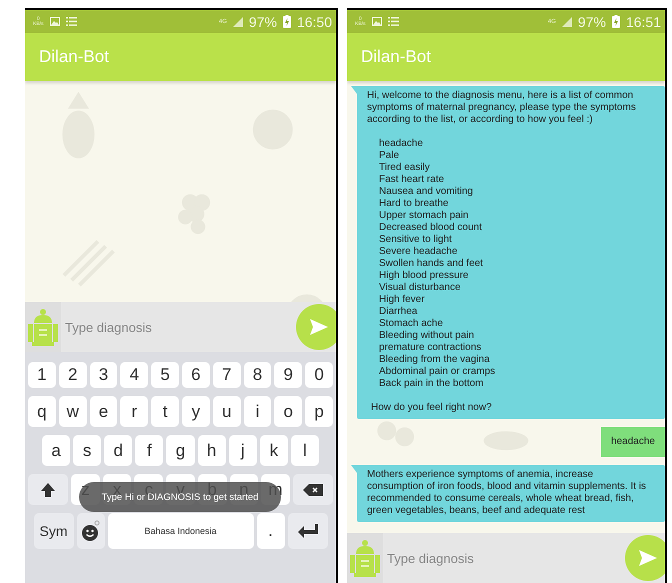 The image size is (672, 583). I want to click on key: u, so click(226, 411).